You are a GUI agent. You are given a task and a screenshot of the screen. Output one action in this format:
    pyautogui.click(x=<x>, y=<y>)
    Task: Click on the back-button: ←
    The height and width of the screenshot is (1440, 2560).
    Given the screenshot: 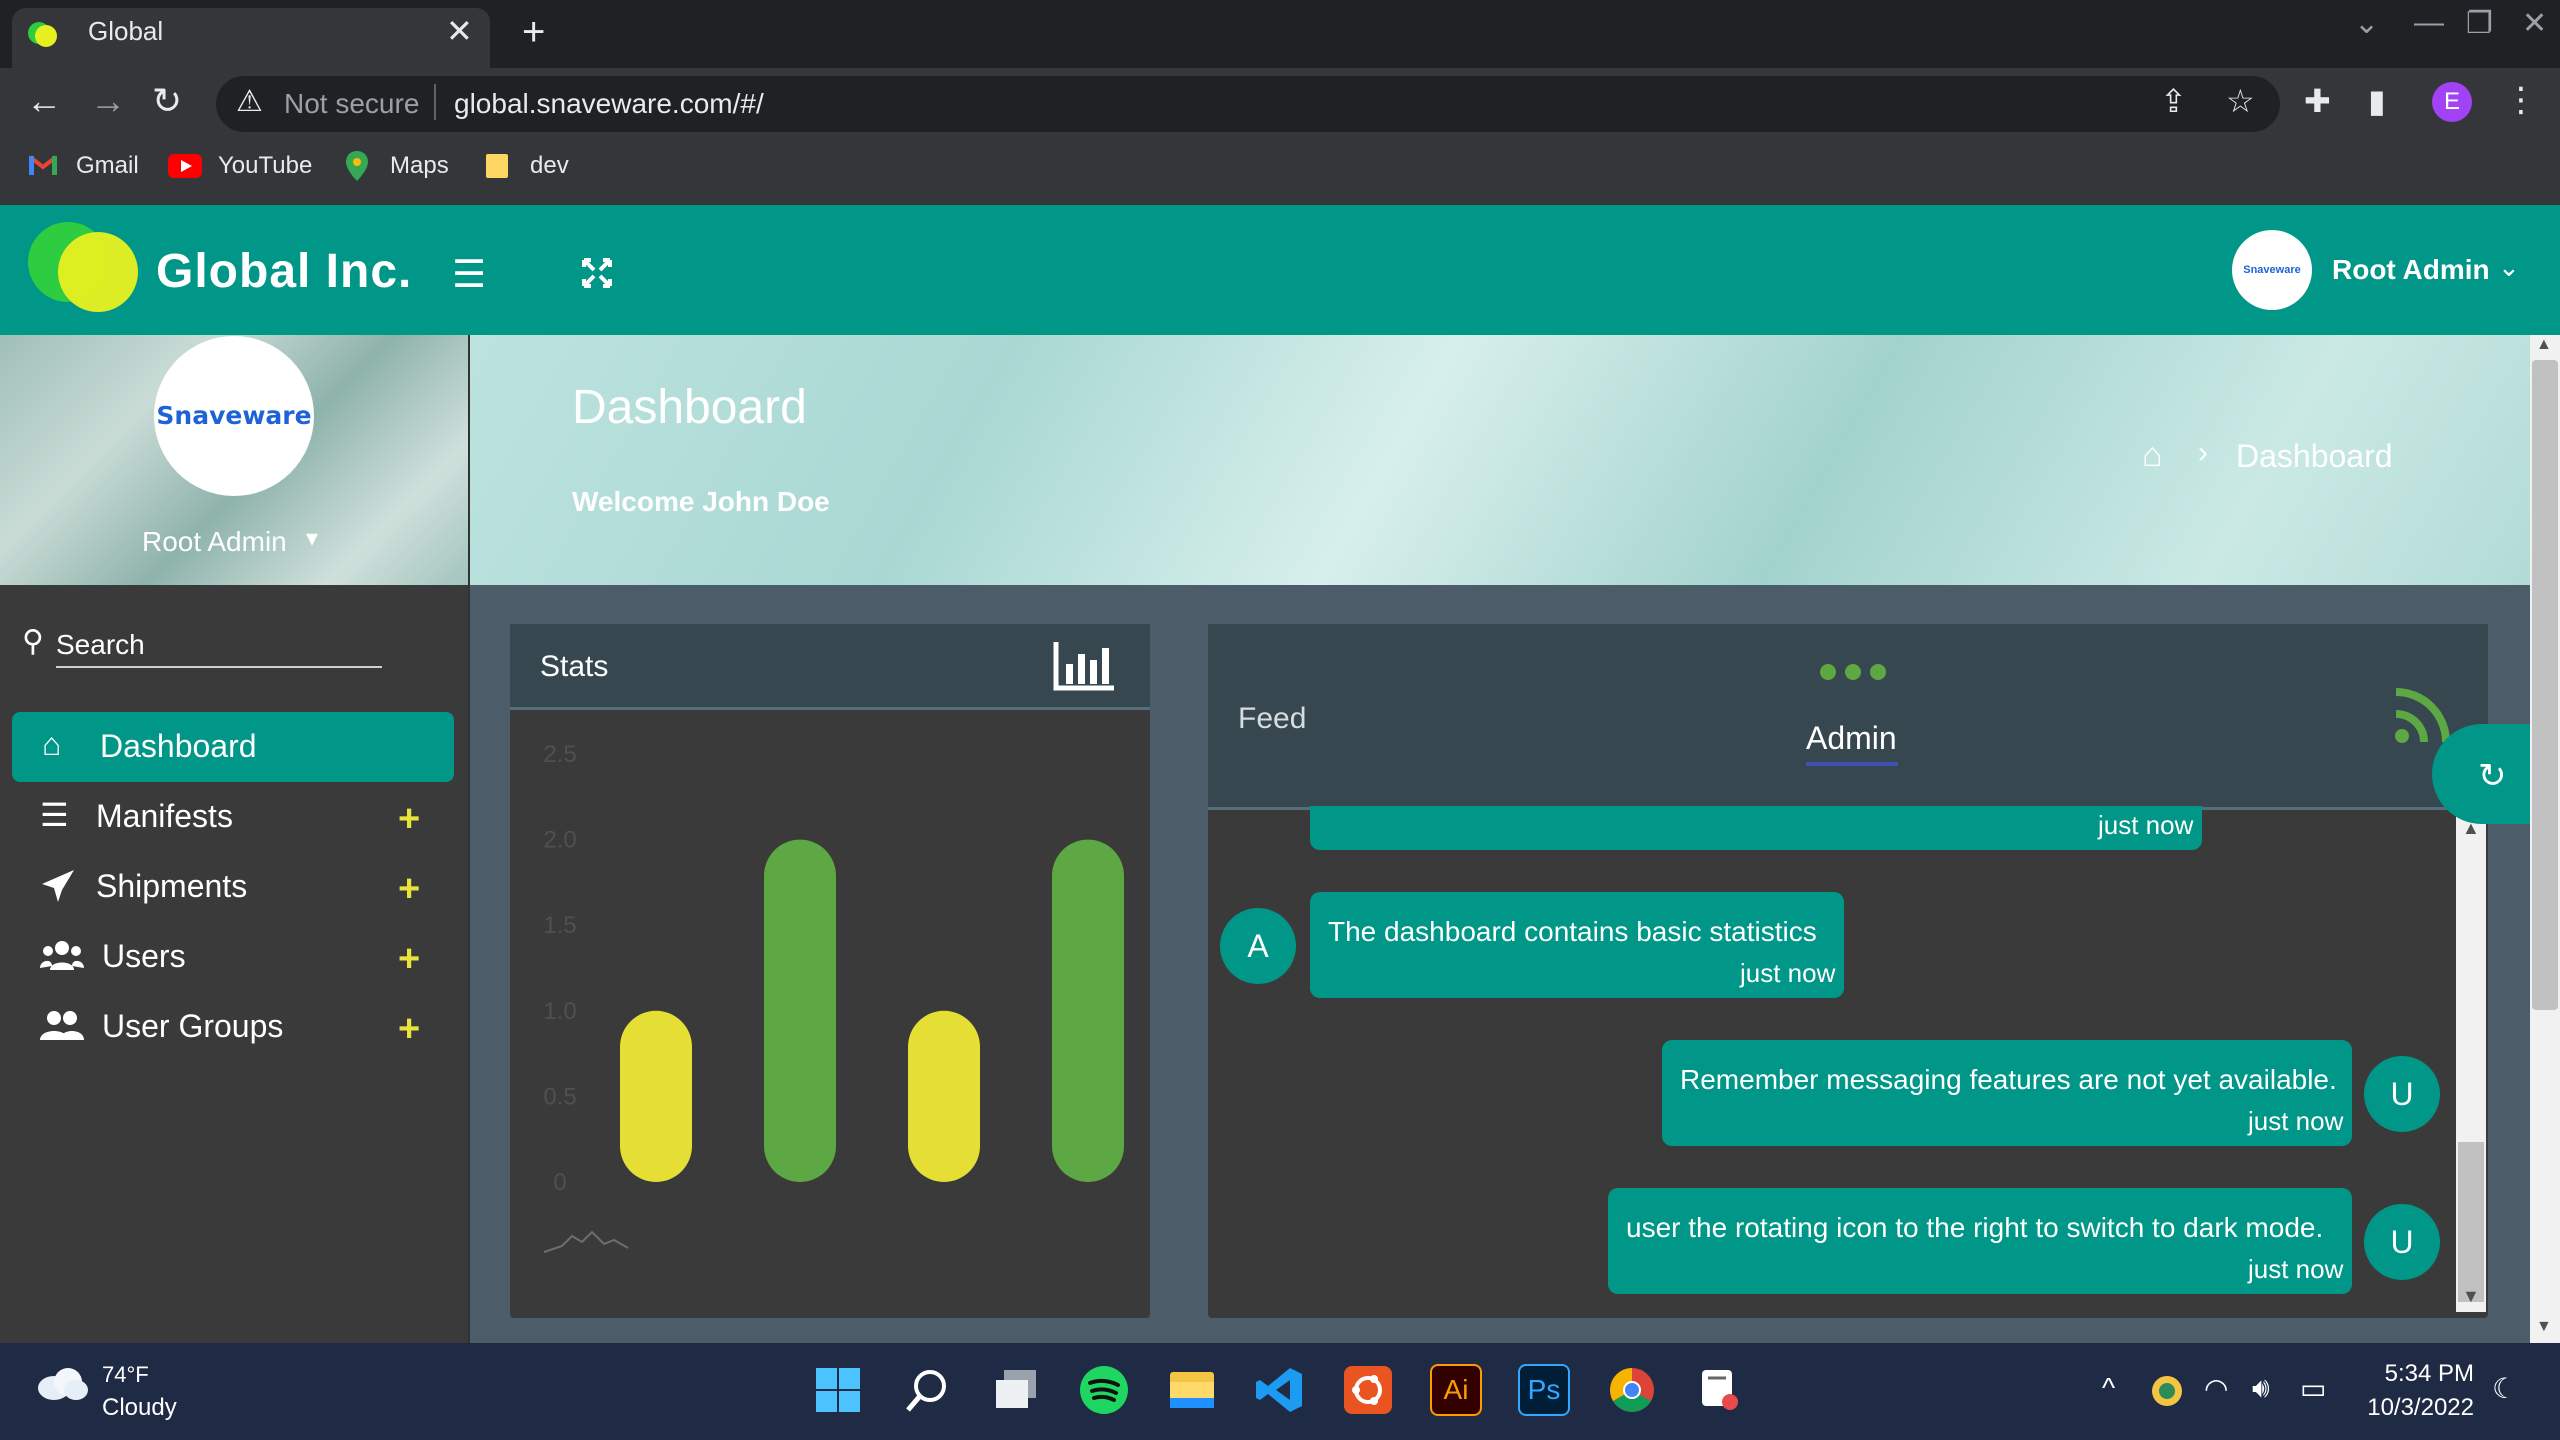 What is the action you would take?
    pyautogui.click(x=44, y=101)
    